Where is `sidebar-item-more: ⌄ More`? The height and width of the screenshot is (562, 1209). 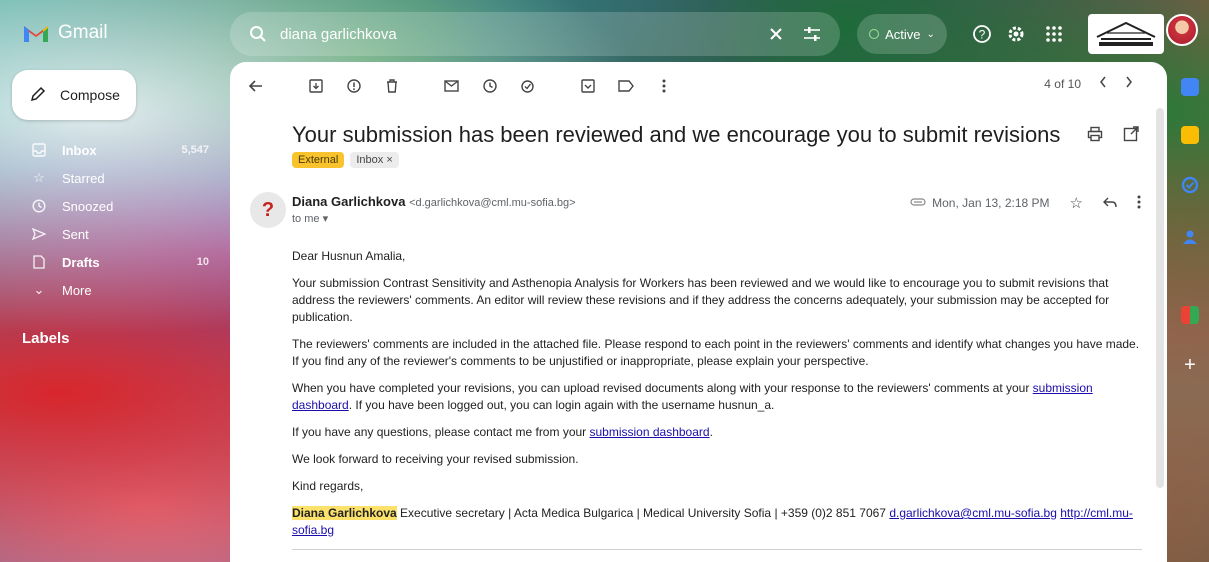 sidebar-item-more: ⌄ More is located at coordinates (112, 290).